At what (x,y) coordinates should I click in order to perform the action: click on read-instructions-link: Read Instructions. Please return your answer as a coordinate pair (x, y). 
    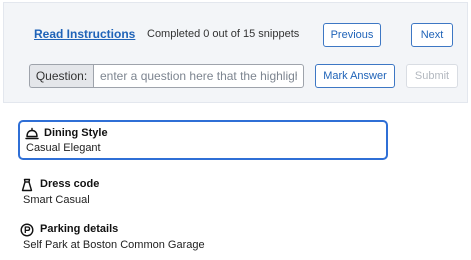
    Looking at the image, I should click on (84, 34).